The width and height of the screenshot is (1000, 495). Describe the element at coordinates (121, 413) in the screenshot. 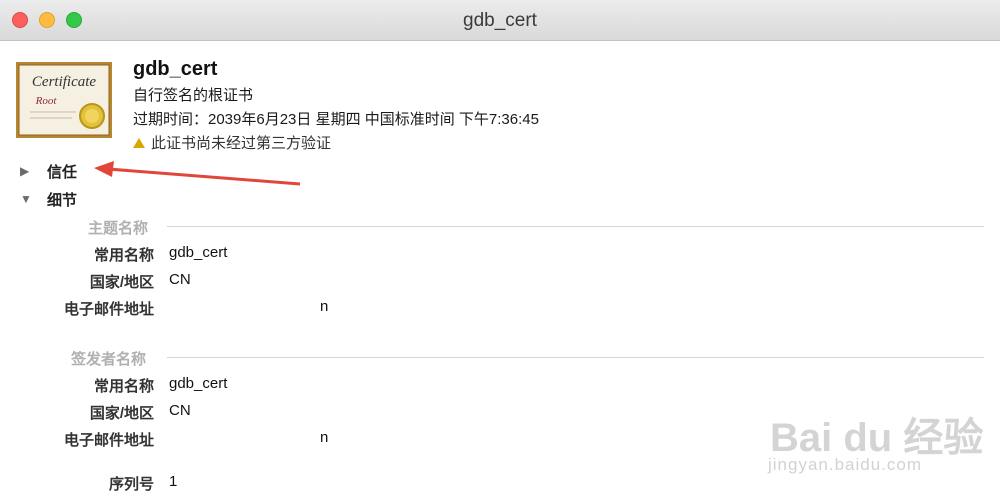

I see `issuer-country-label: 国家/地区` at that location.